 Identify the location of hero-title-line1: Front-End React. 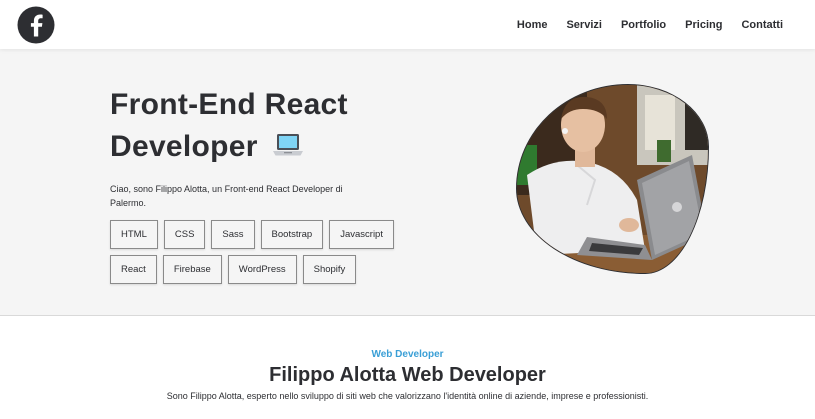
(229, 104).